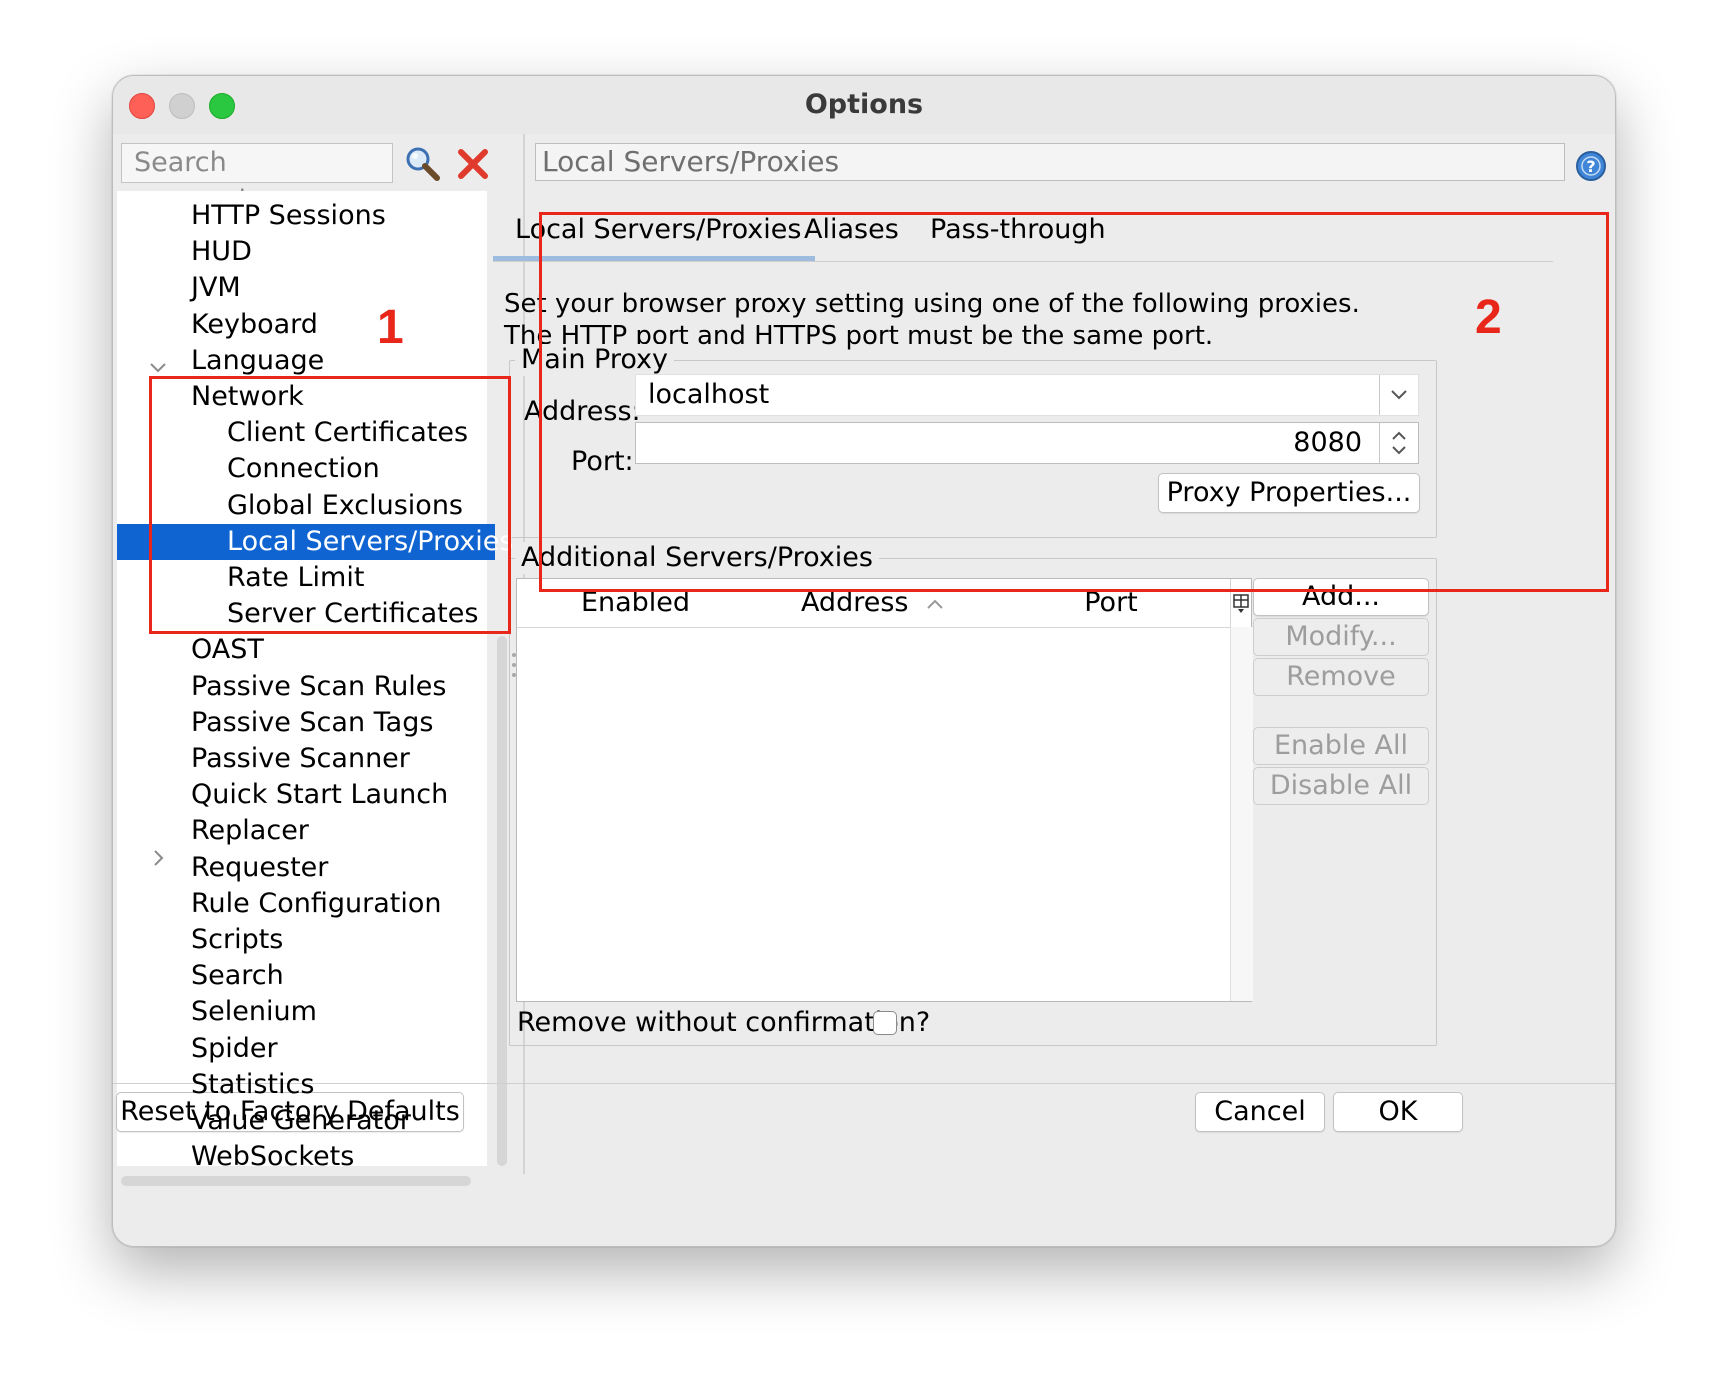 The width and height of the screenshot is (1724, 1392). I want to click on ok-button: OK, so click(1398, 1112).